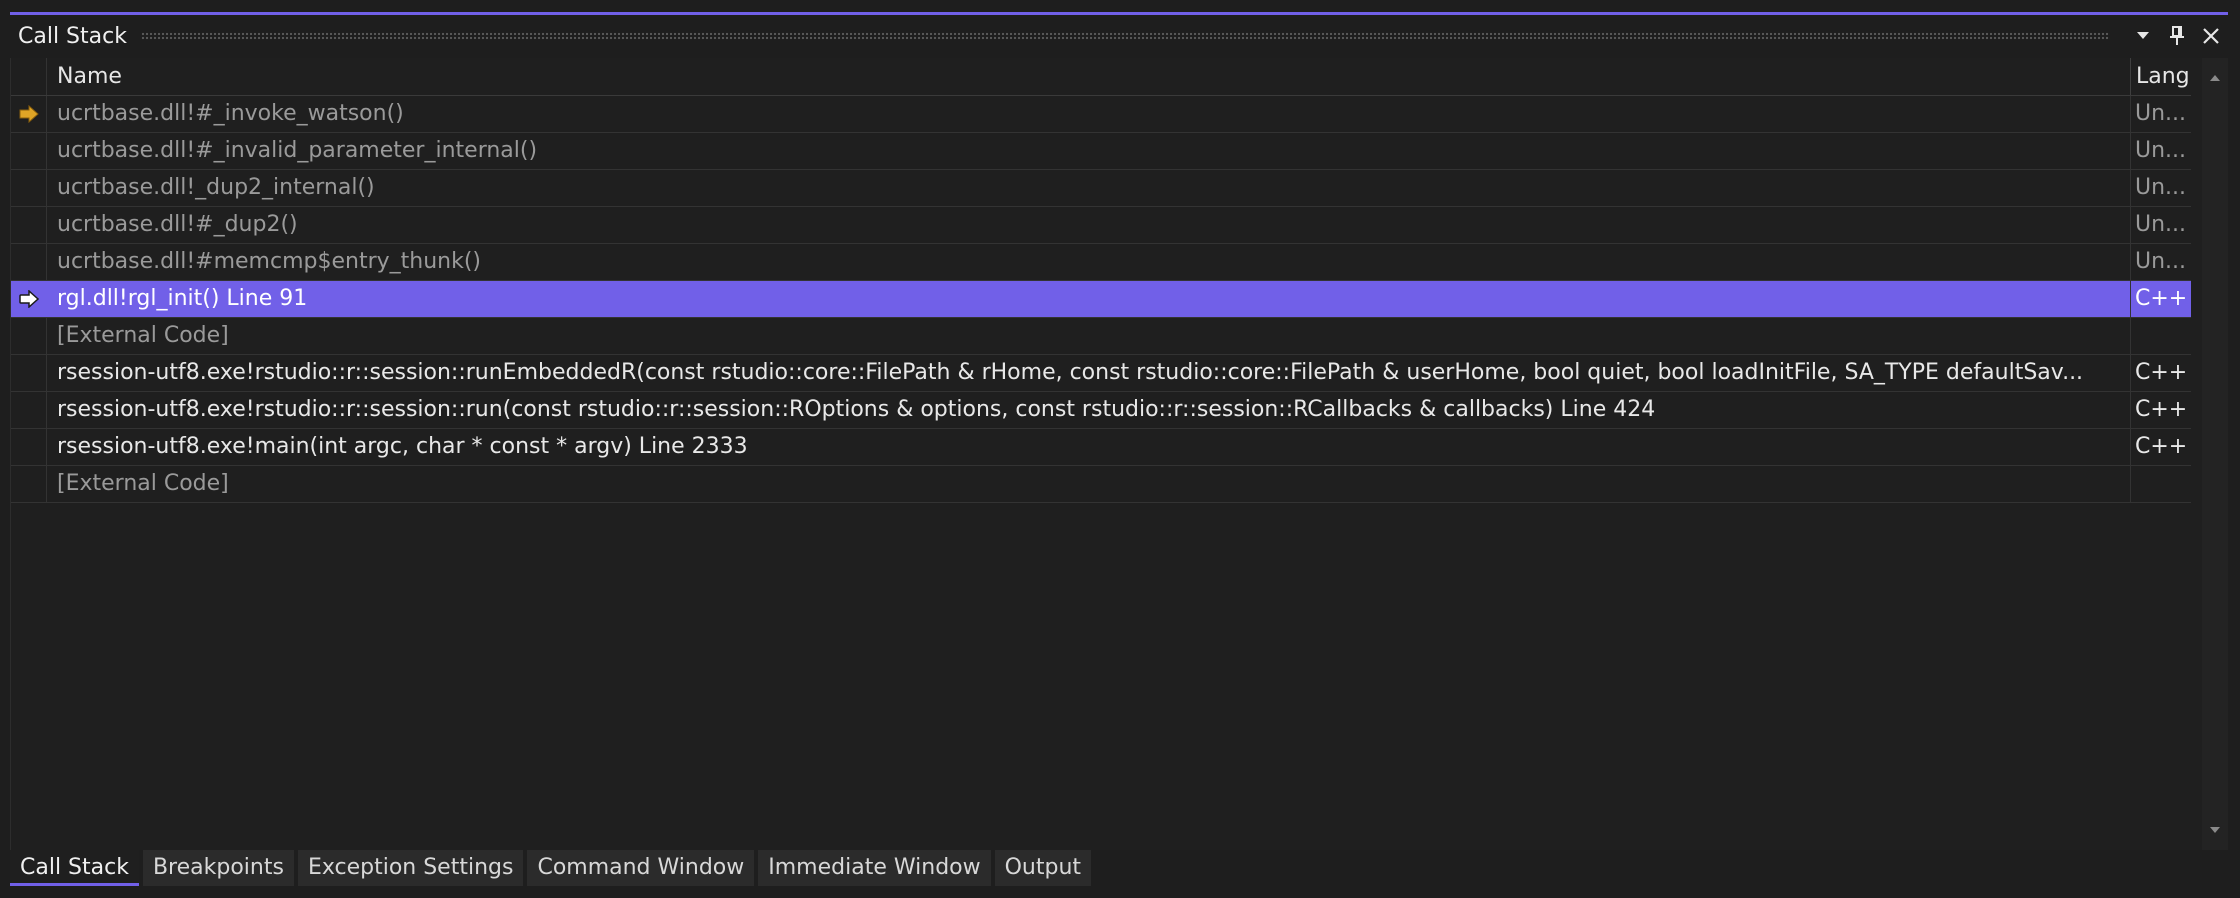 The image size is (2240, 898). Describe the element at coordinates (1089, 188) in the screenshot. I see `frame-name-cell: ucrtbase.dll!_dup2_internal()` at that location.